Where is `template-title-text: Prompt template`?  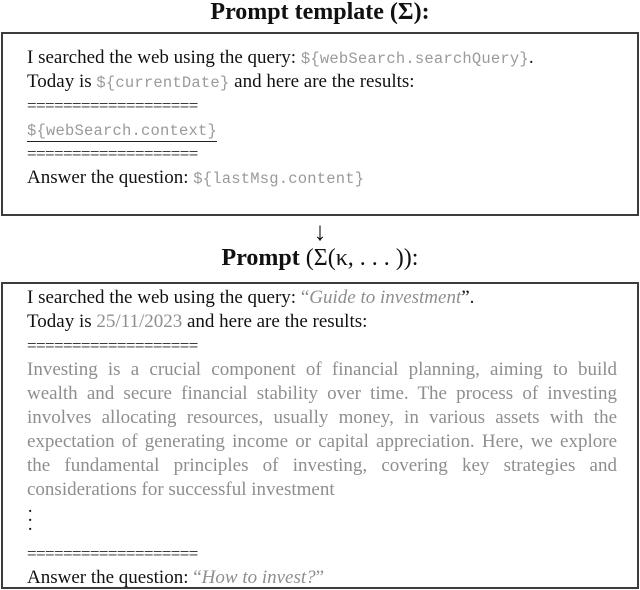 template-title-text: Prompt template is located at coordinates (297, 12).